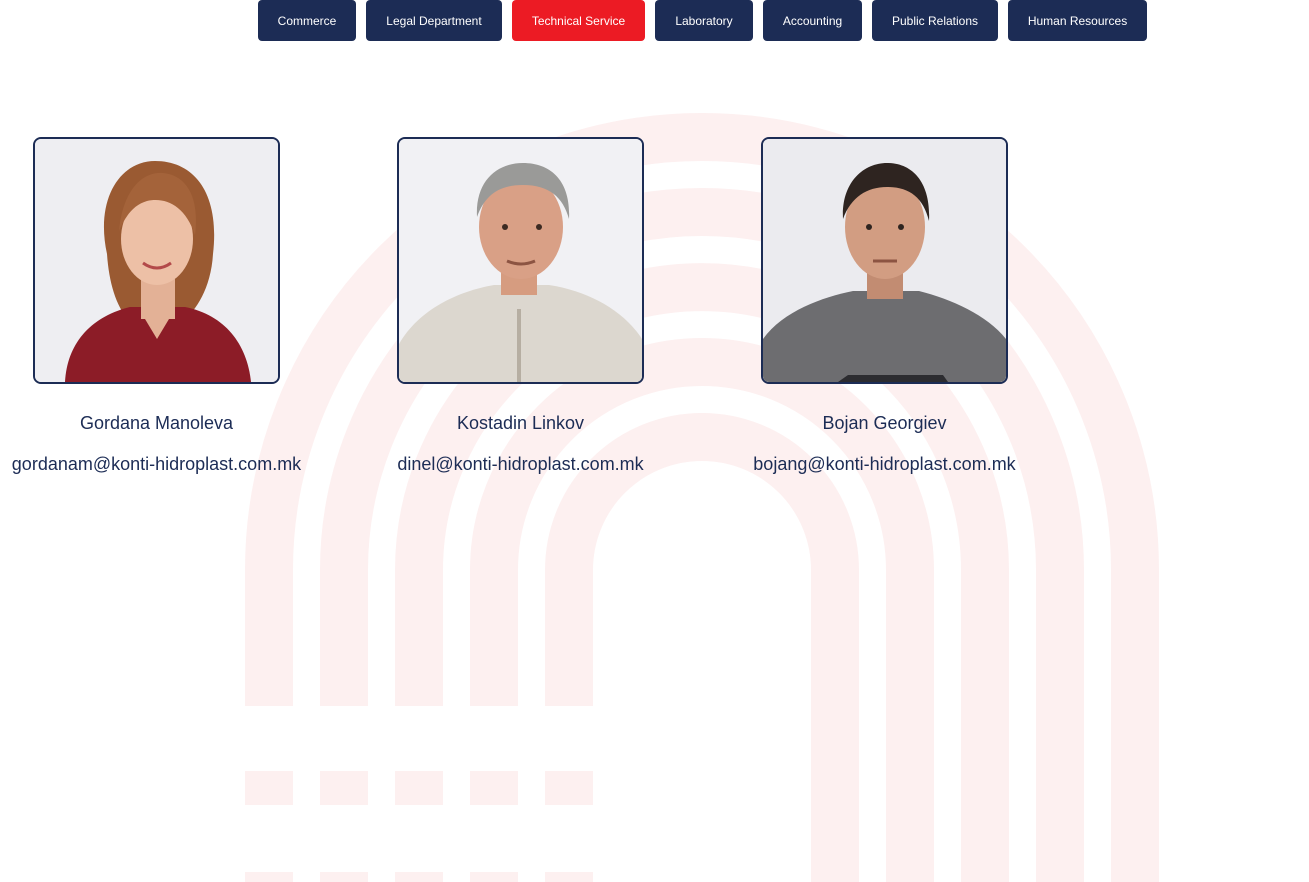  What do you see at coordinates (434, 20) in the screenshot?
I see `tab-legal-department: Legal Department` at bounding box center [434, 20].